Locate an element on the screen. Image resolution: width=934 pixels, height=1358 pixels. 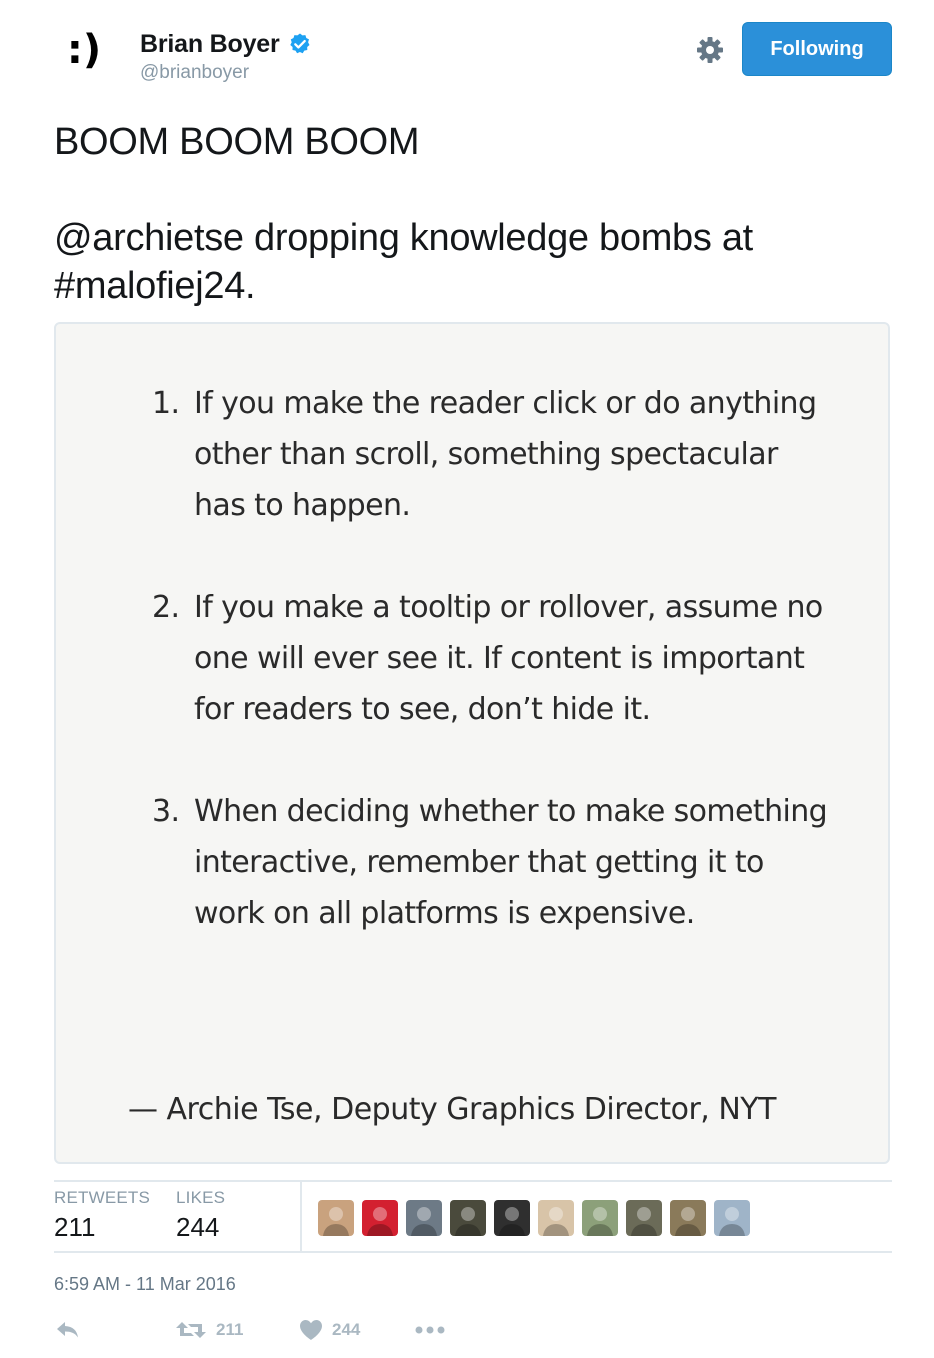
retweet-button: 211 is located at coordinates (208, 1330).